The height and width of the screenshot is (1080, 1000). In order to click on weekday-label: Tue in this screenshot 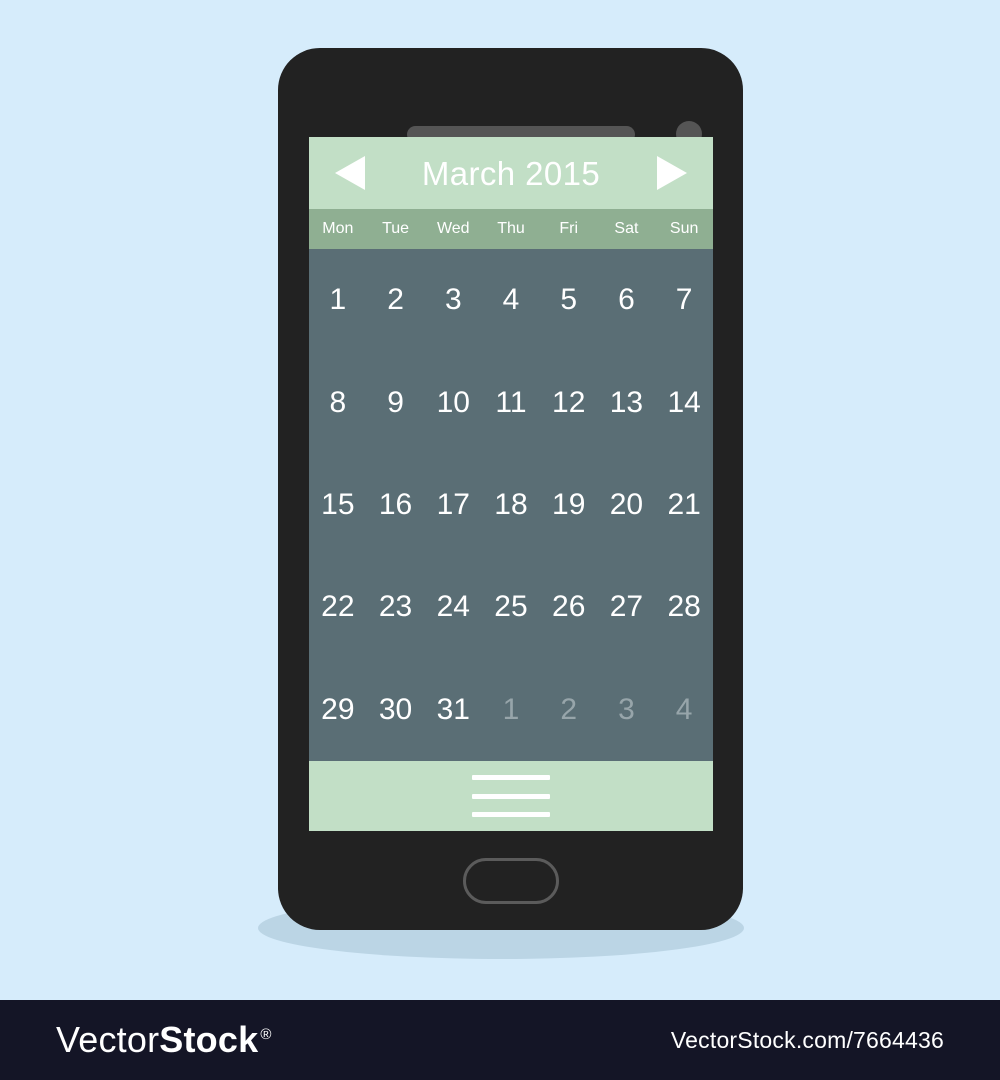, I will do `click(396, 228)`.